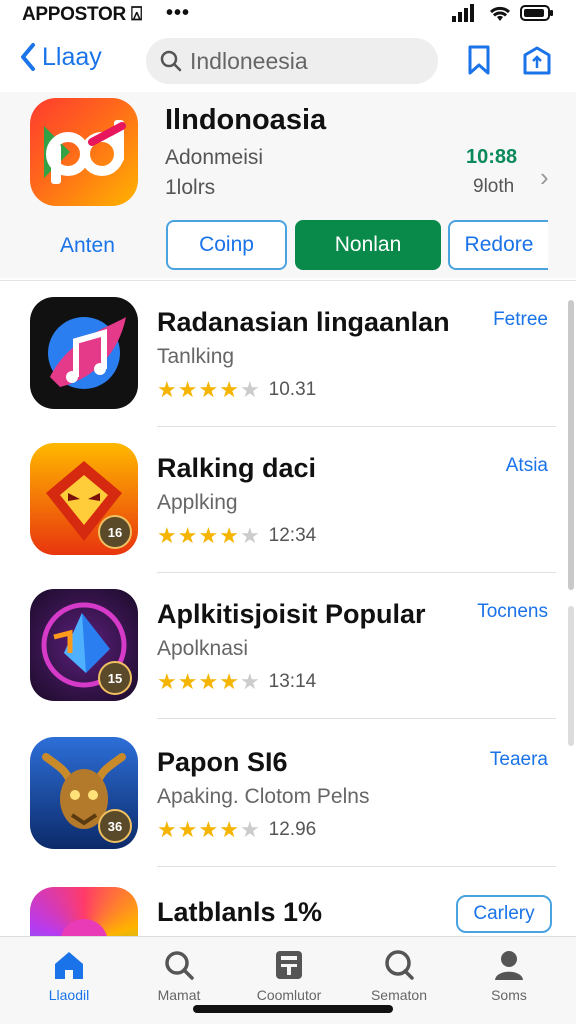 The image size is (576, 1024). What do you see at coordinates (544, 177) in the screenshot?
I see `chevron-right-icon: ›` at bounding box center [544, 177].